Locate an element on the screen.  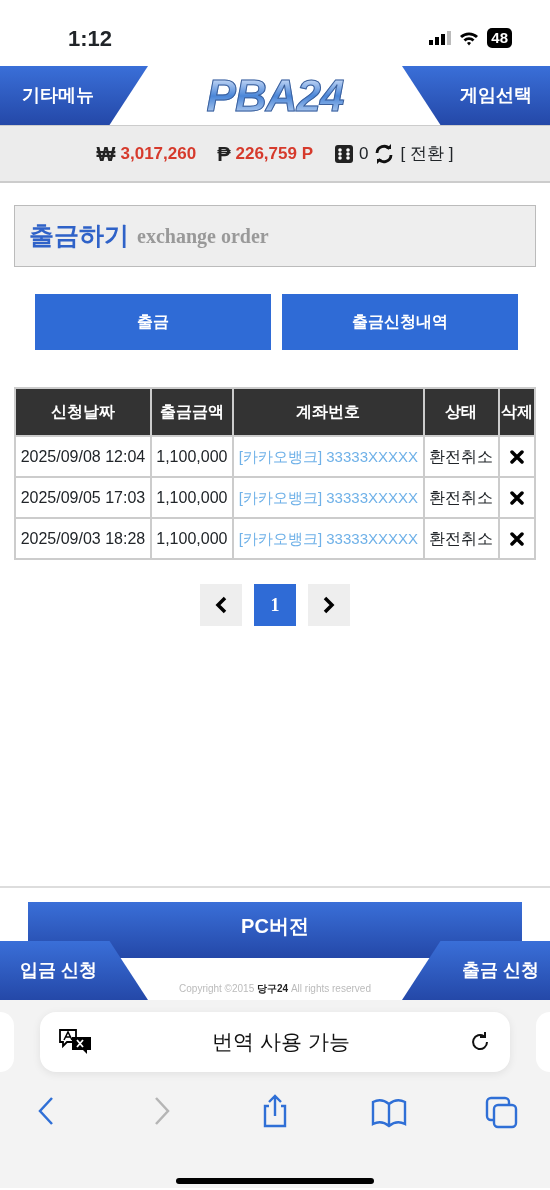
status-time: 1:12 is located at coordinates (90, 39).